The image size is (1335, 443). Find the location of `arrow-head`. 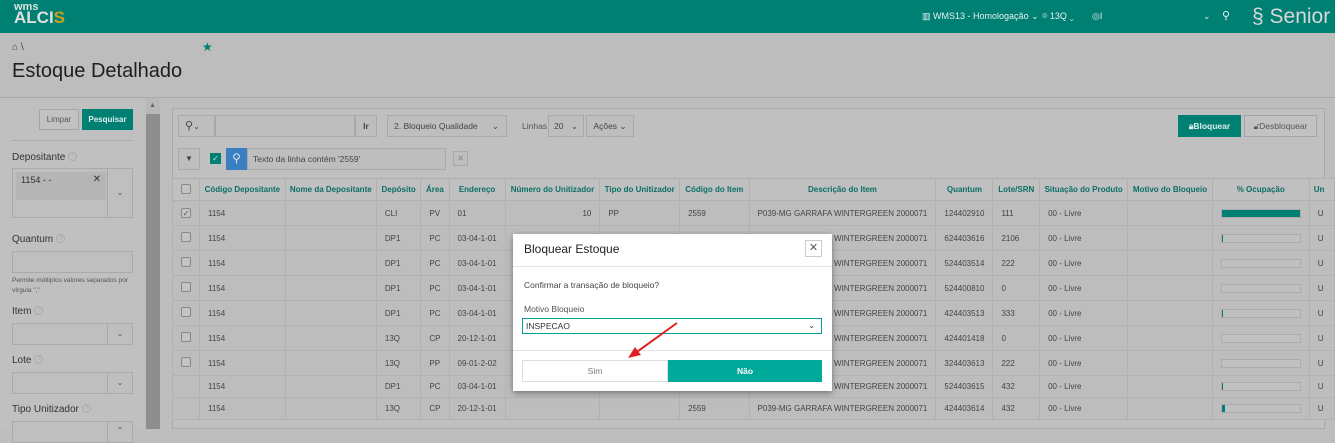

arrow-head is located at coordinates (634, 352).